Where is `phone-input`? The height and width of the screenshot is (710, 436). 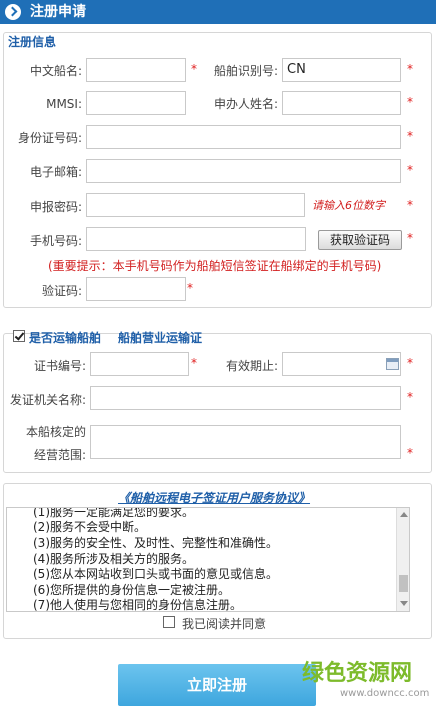 phone-input is located at coordinates (196, 239).